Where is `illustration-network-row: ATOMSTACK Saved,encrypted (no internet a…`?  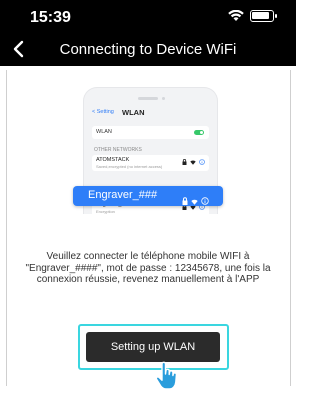
illustration-network-row: ATOMSTACK Saved,encrypted (no internet a… is located at coordinates (150, 163).